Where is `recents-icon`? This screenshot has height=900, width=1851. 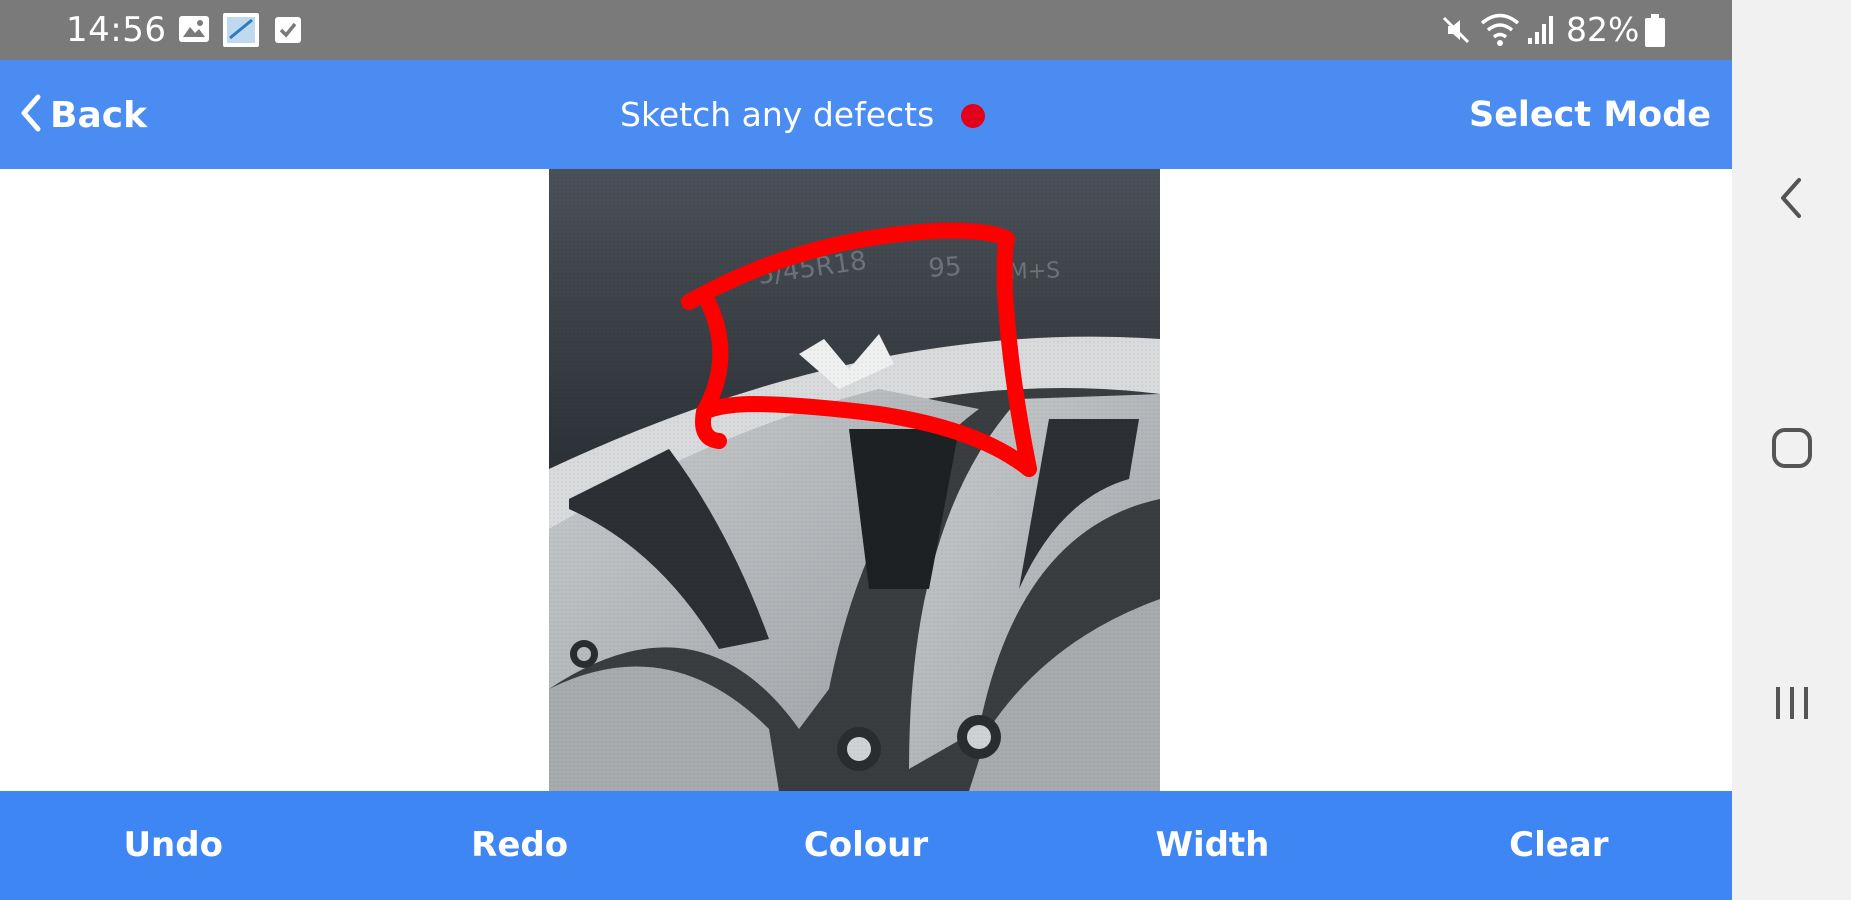 recents-icon is located at coordinates (1792, 705).